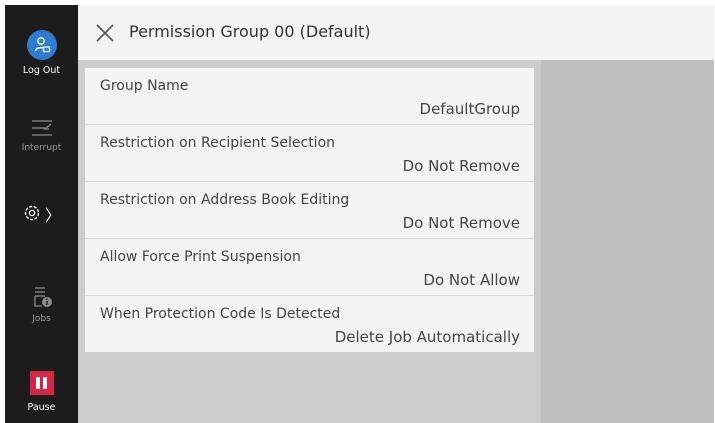 This screenshot has height=423, width=715. What do you see at coordinates (41, 407) in the screenshot?
I see `pause-label: Pause` at bounding box center [41, 407].